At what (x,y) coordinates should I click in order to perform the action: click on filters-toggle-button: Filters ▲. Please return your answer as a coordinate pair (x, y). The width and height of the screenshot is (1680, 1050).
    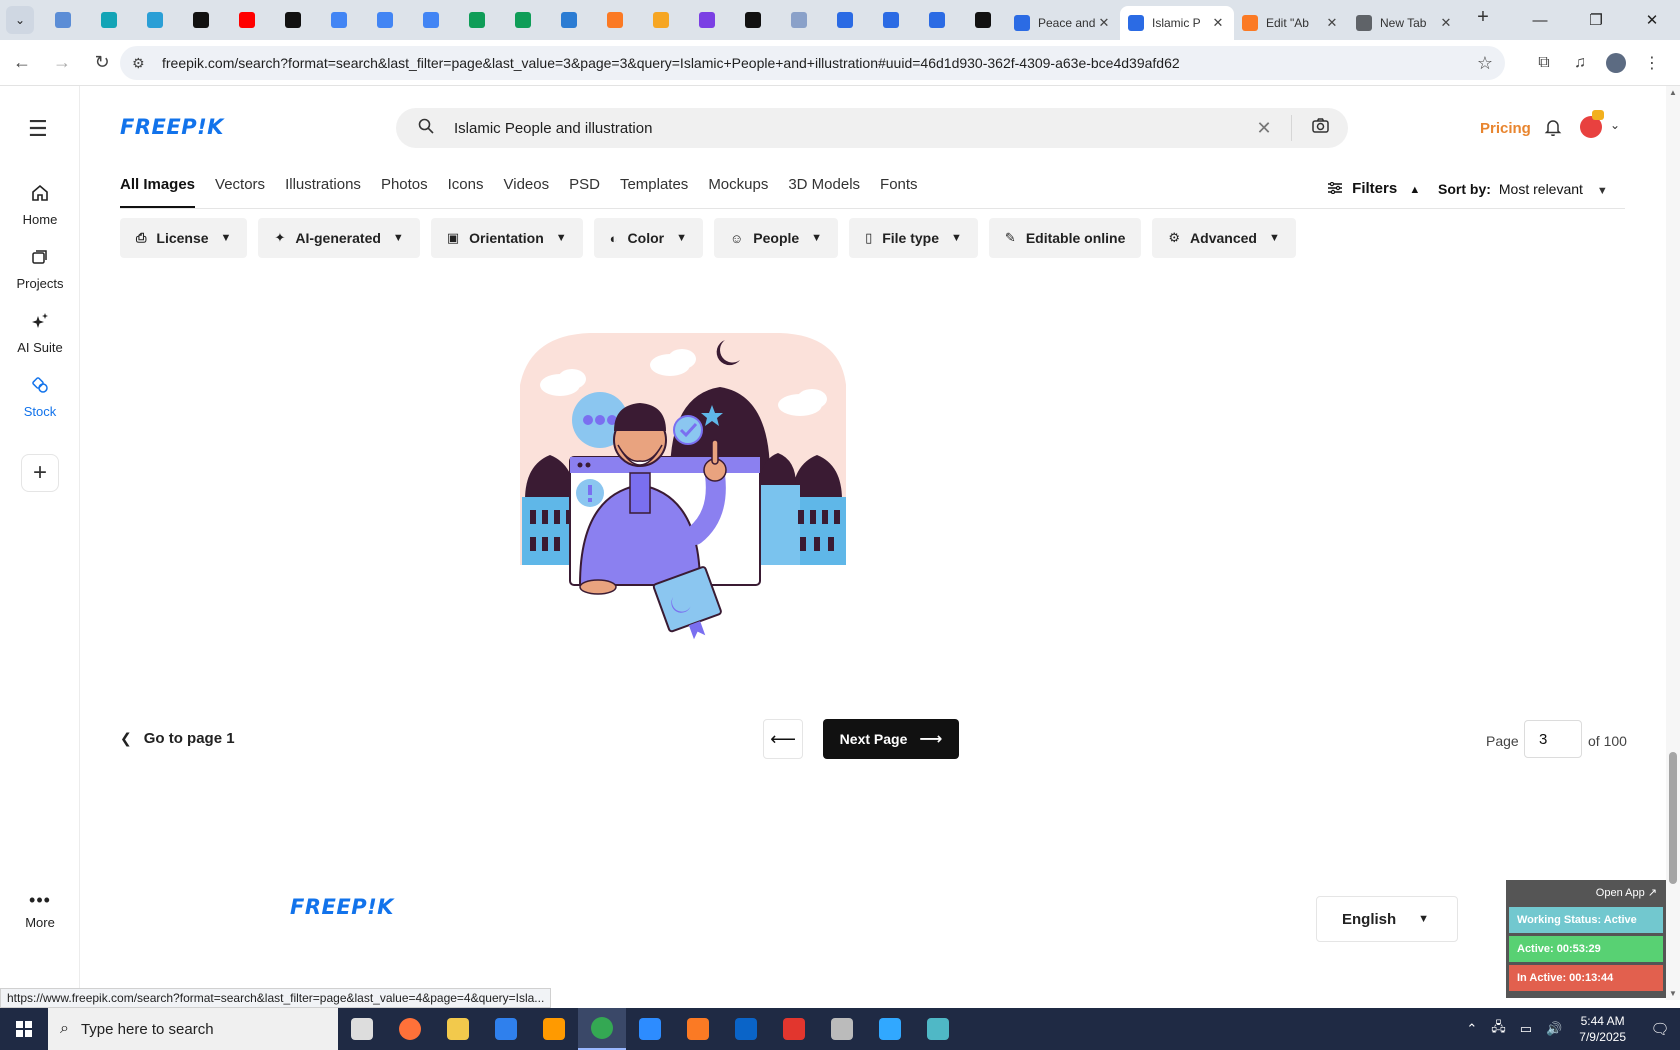
    Looking at the image, I should click on (1374, 188).